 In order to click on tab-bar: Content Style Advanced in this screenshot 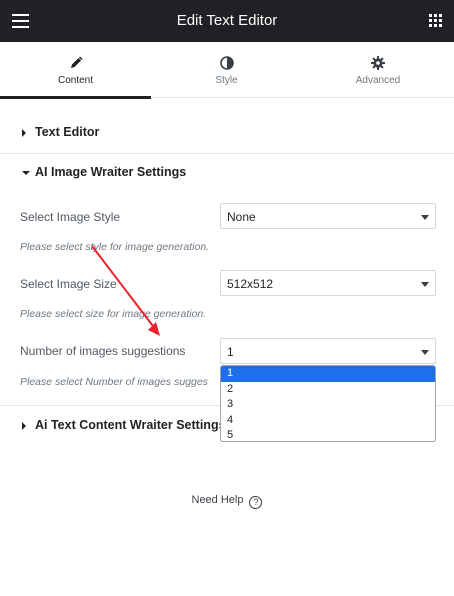, I will do `click(227, 70)`.